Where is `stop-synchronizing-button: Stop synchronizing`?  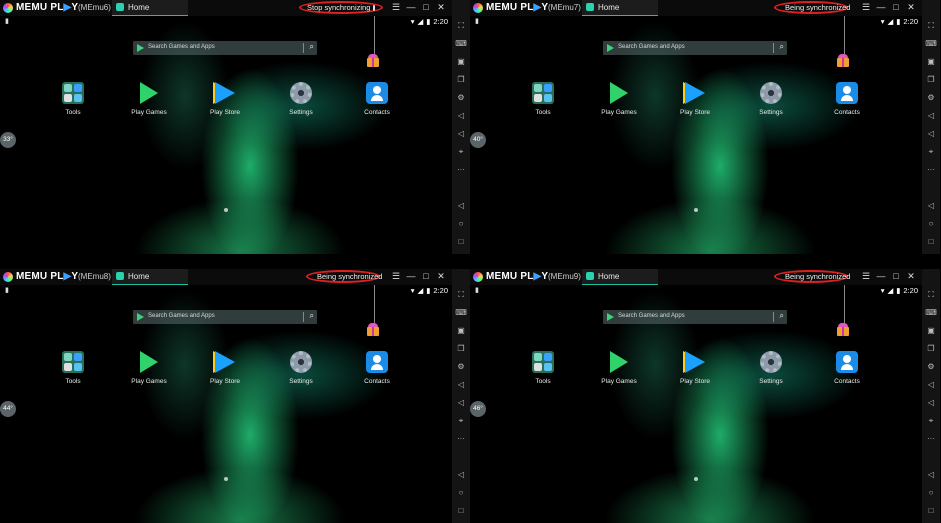 stop-synchronizing-button: Stop synchronizing is located at coordinates (341, 7).